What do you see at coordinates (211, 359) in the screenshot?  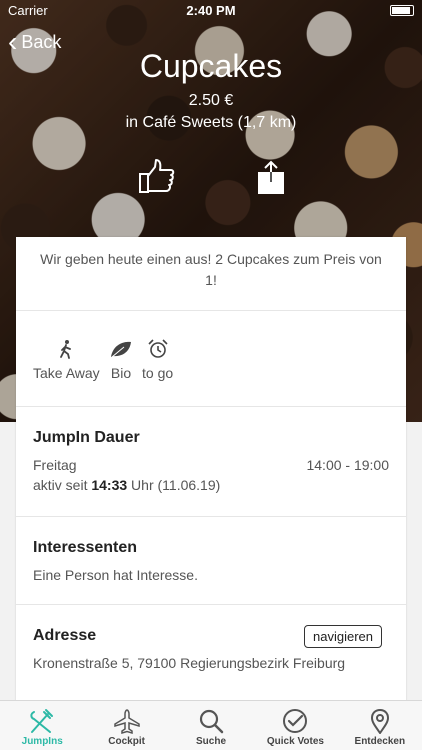 I see `feature-list: Take Away Bio to go` at bounding box center [211, 359].